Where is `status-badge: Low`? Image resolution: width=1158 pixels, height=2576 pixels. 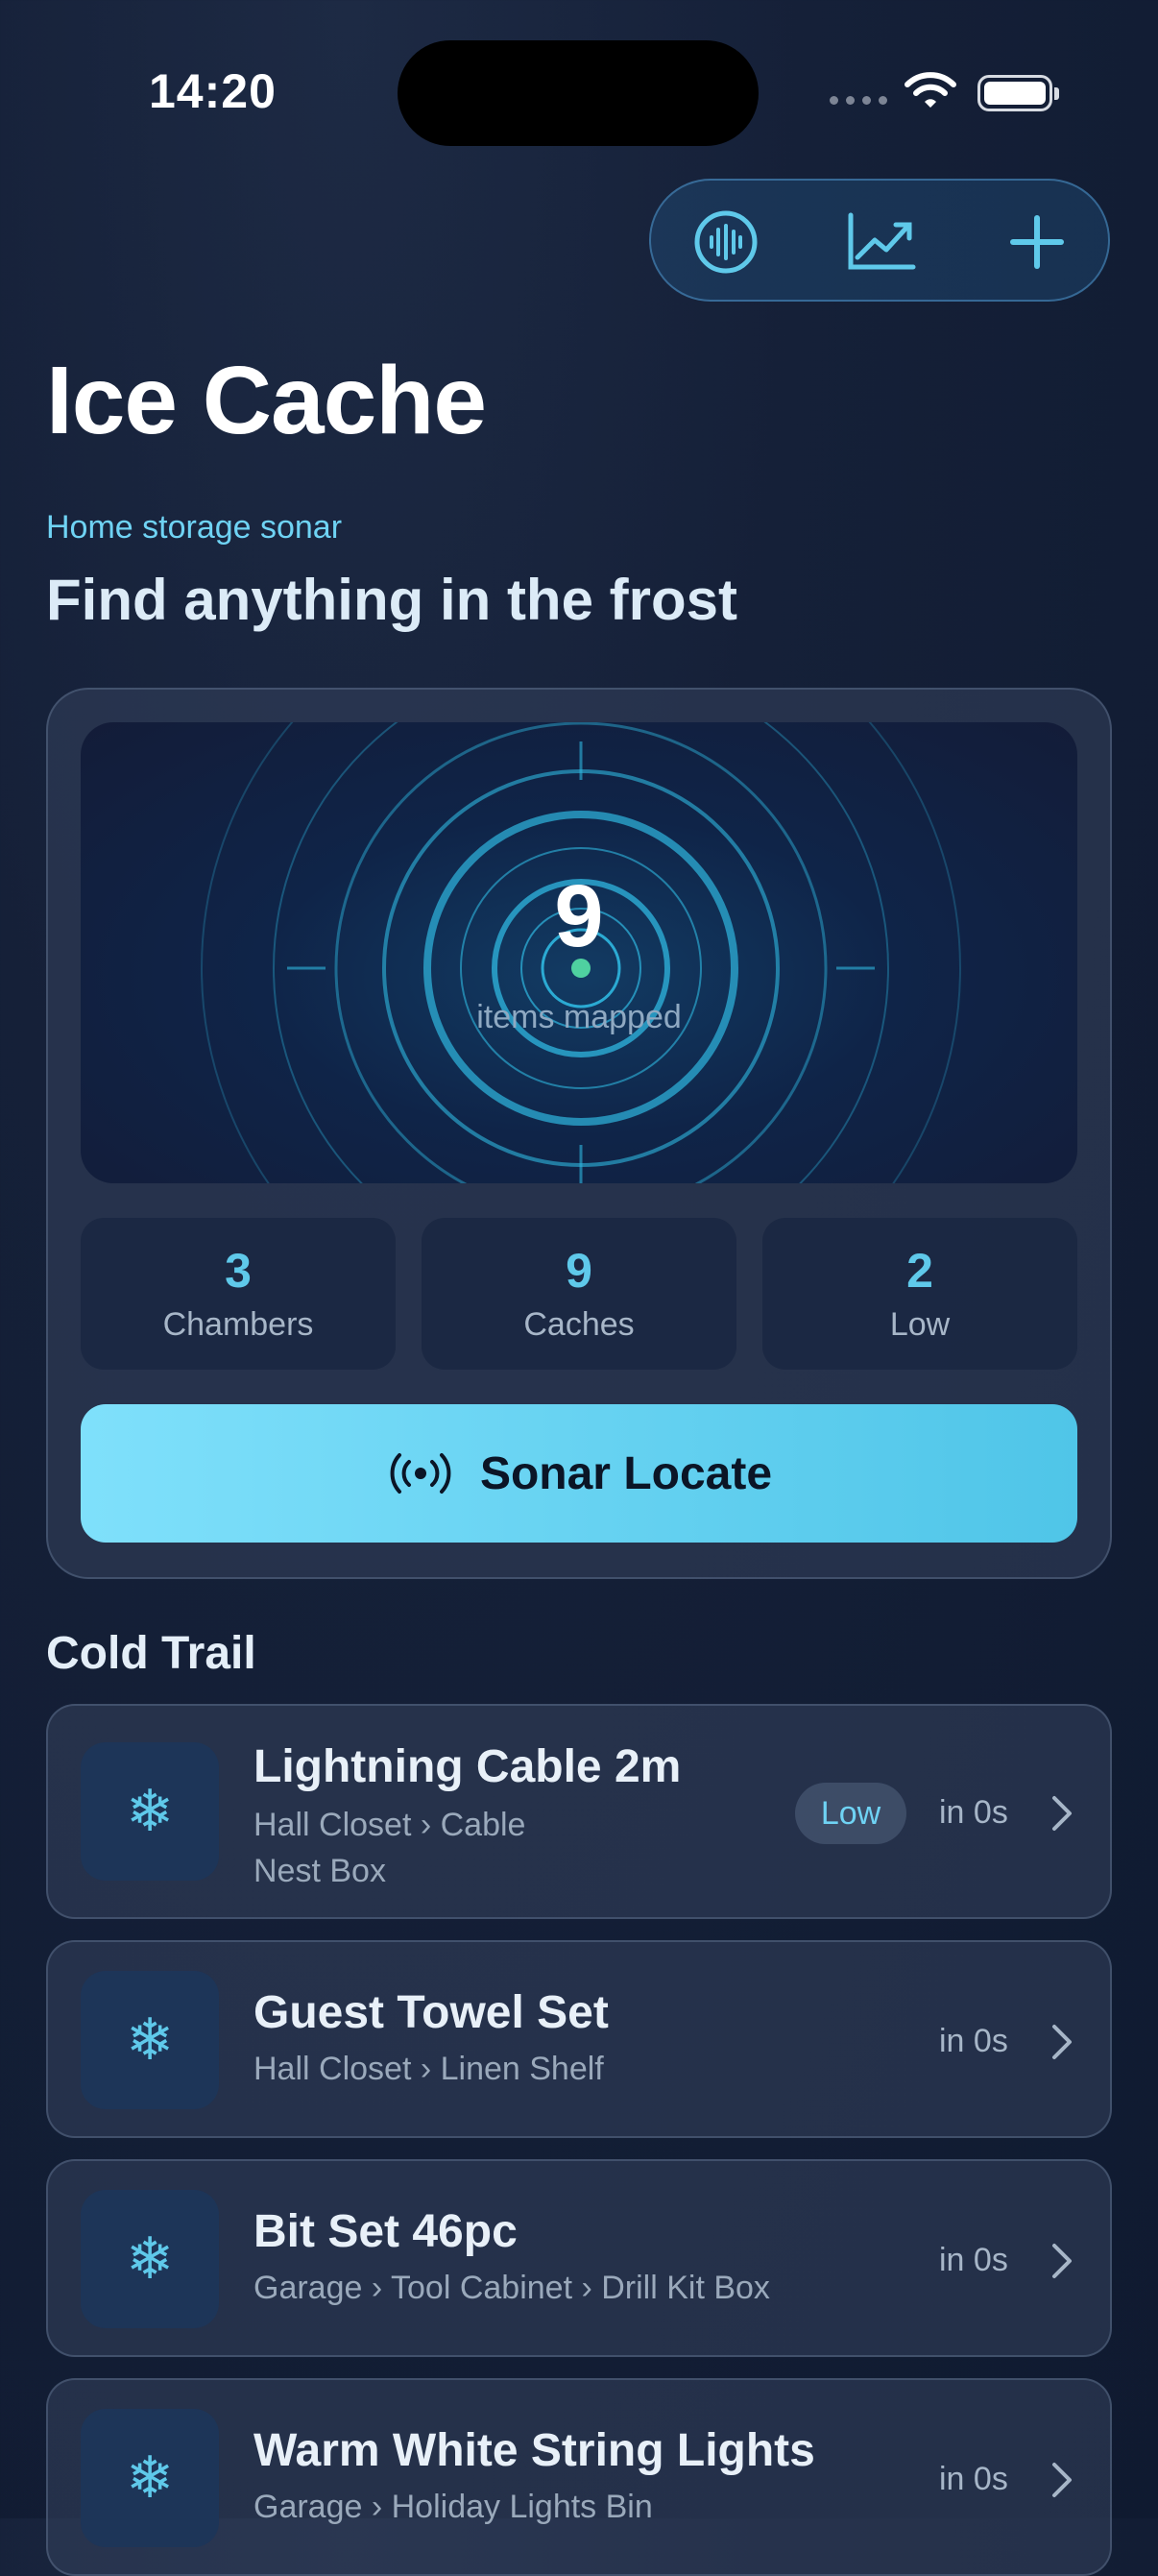
status-badge: Low is located at coordinates (850, 1813).